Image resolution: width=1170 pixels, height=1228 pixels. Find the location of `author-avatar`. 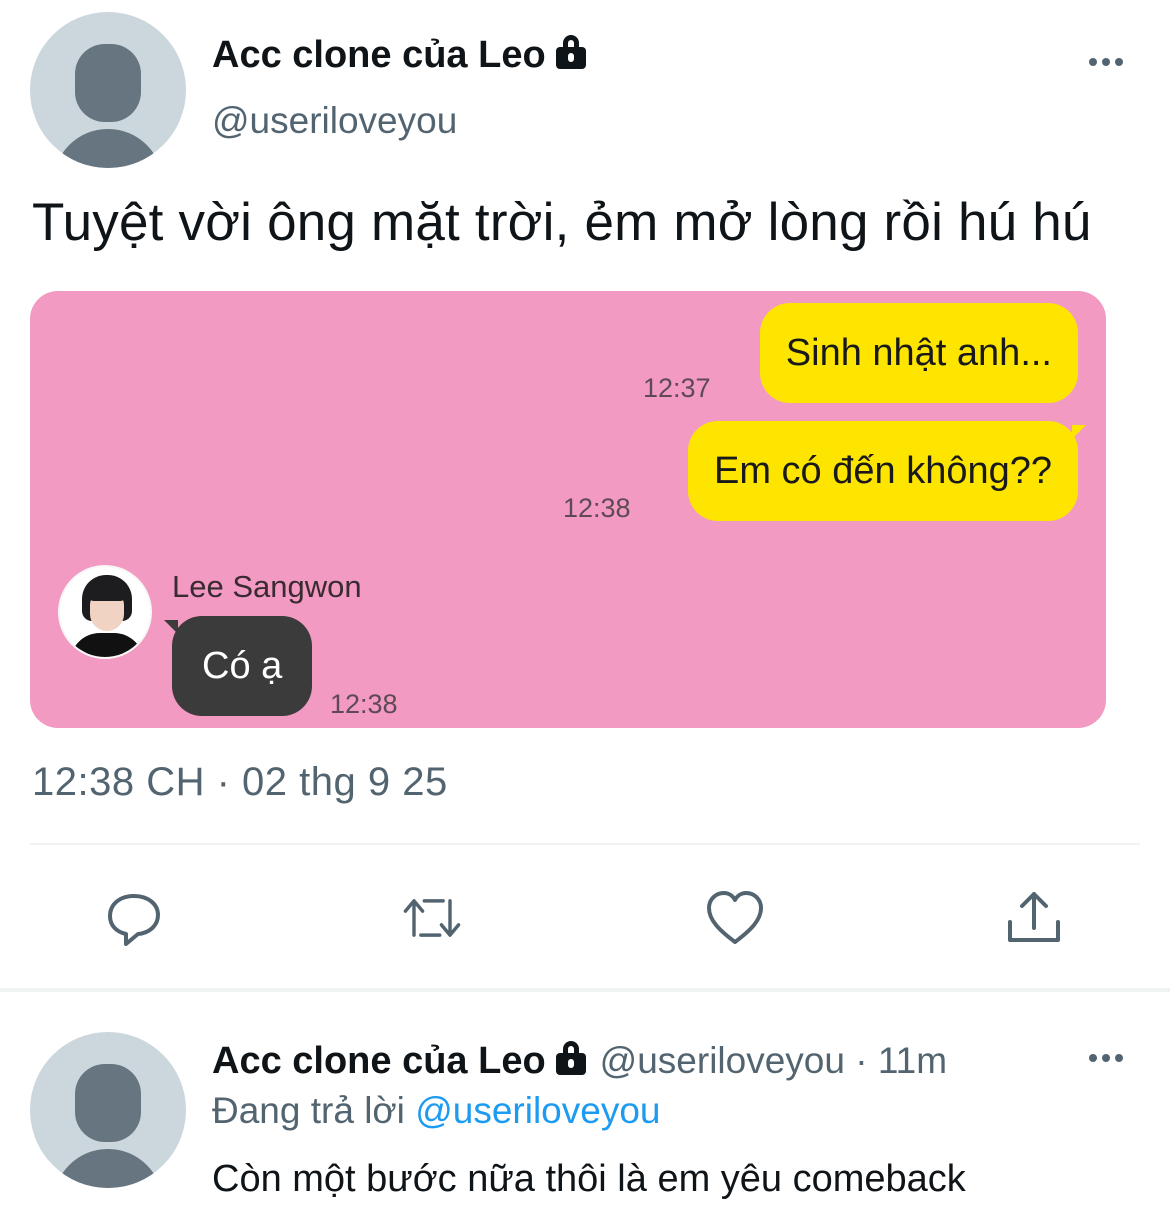

author-avatar is located at coordinates (108, 90).